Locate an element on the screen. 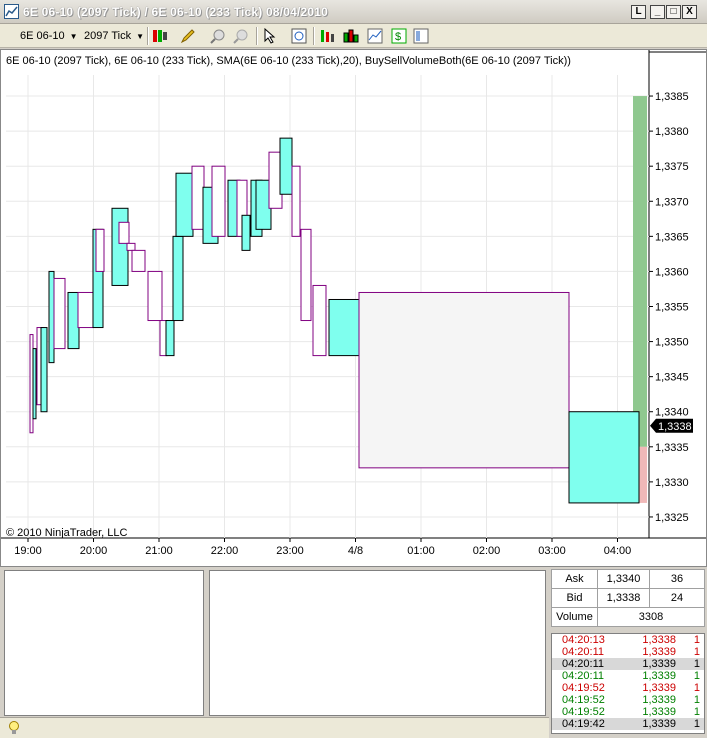 The width and height of the screenshot is (707, 738). dollar-icon: $ is located at coordinates (399, 36).